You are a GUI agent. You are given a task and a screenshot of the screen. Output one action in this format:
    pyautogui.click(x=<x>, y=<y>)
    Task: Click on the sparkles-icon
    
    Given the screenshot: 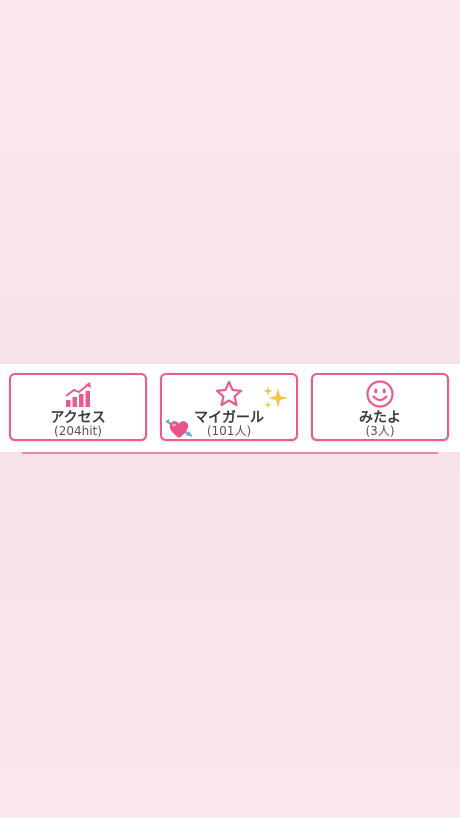 What is the action you would take?
    pyautogui.click(x=275, y=397)
    